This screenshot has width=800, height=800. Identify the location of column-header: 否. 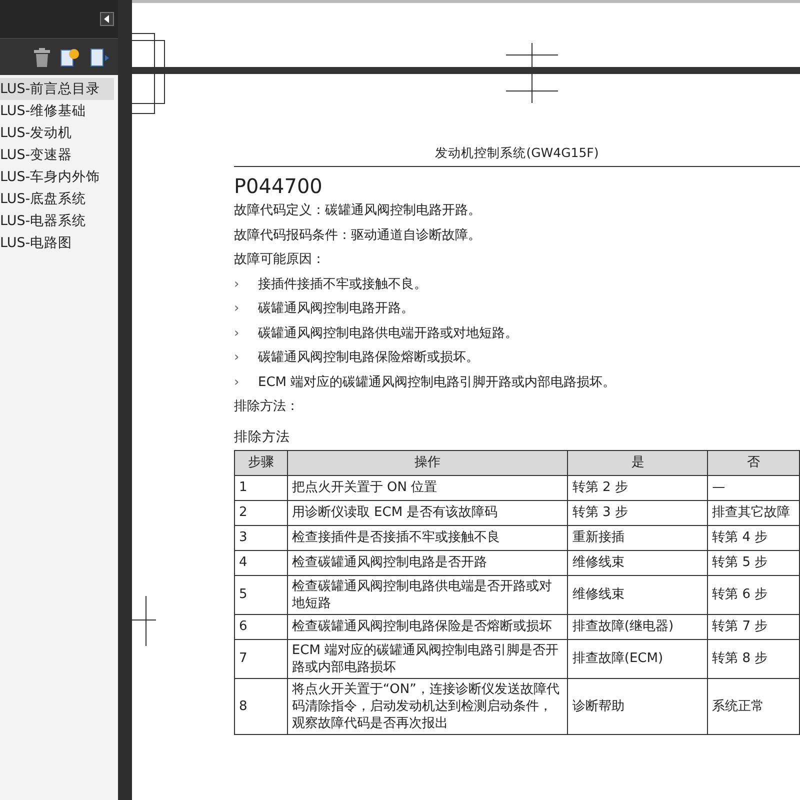
(754, 462).